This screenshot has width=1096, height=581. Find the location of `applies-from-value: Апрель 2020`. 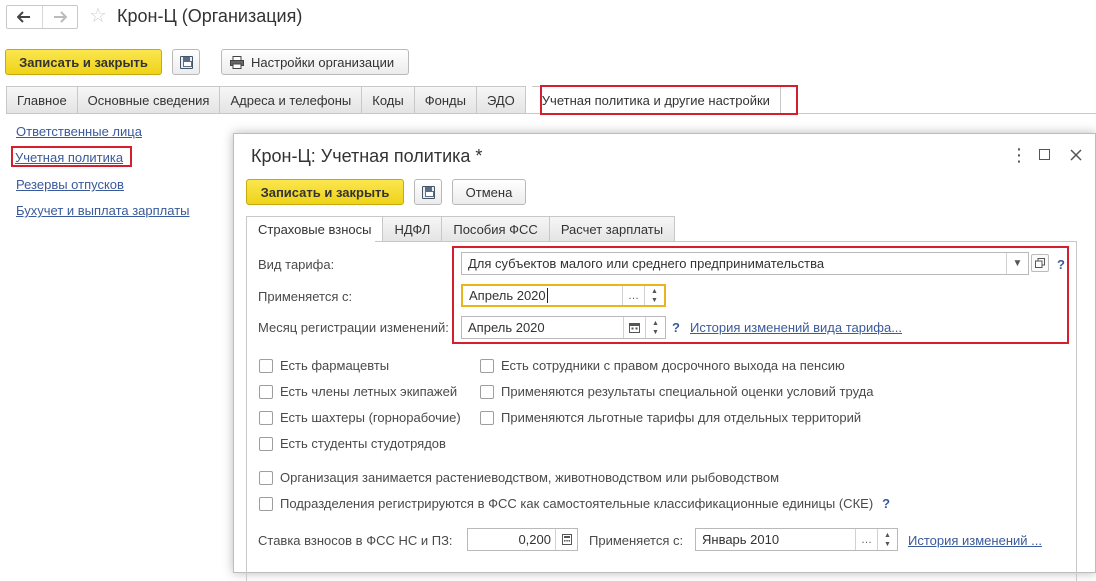

applies-from-value: Апрель 2020 is located at coordinates (508, 295).